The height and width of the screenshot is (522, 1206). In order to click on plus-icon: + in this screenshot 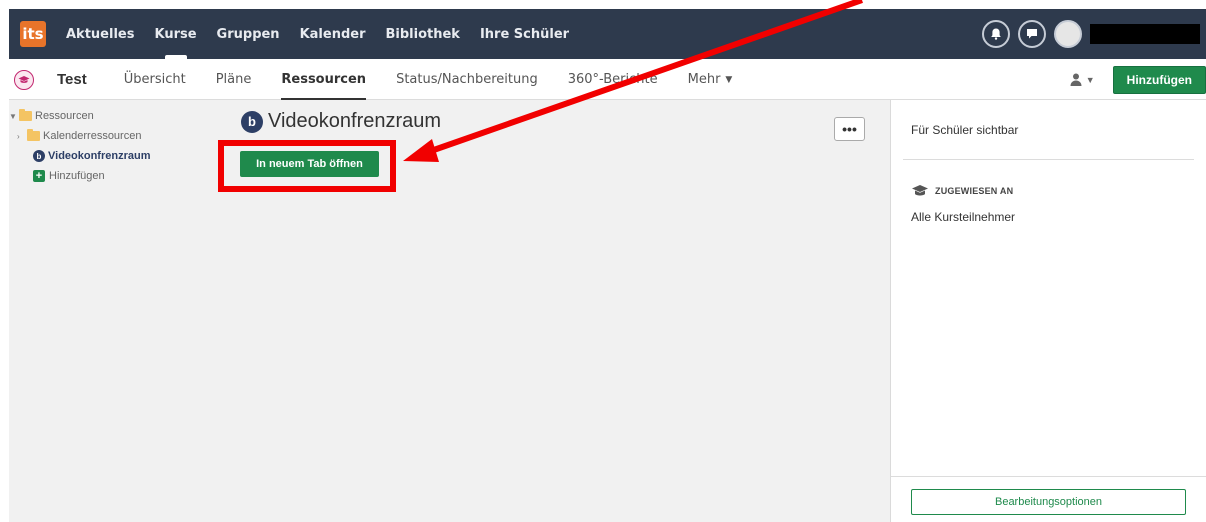, I will do `click(39, 176)`.